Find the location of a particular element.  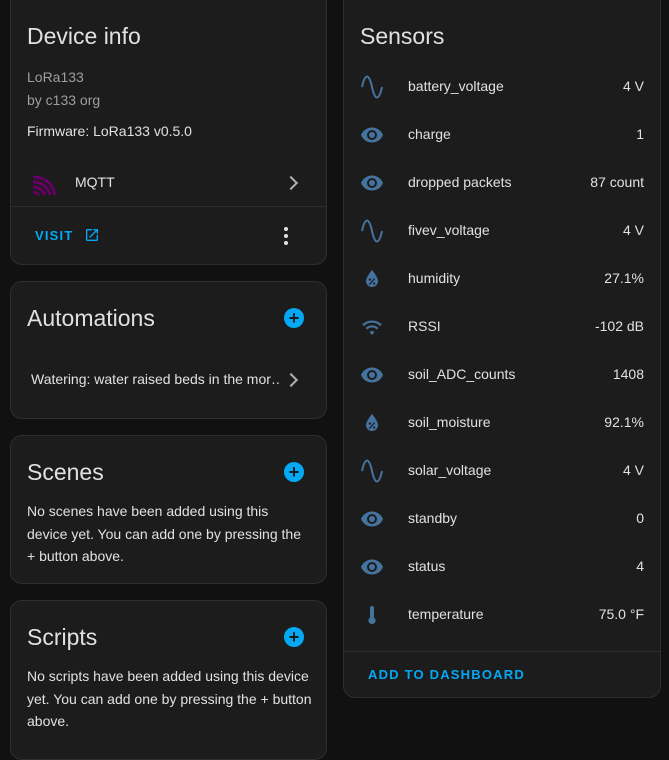

add-script-button: + is located at coordinates (294, 637).